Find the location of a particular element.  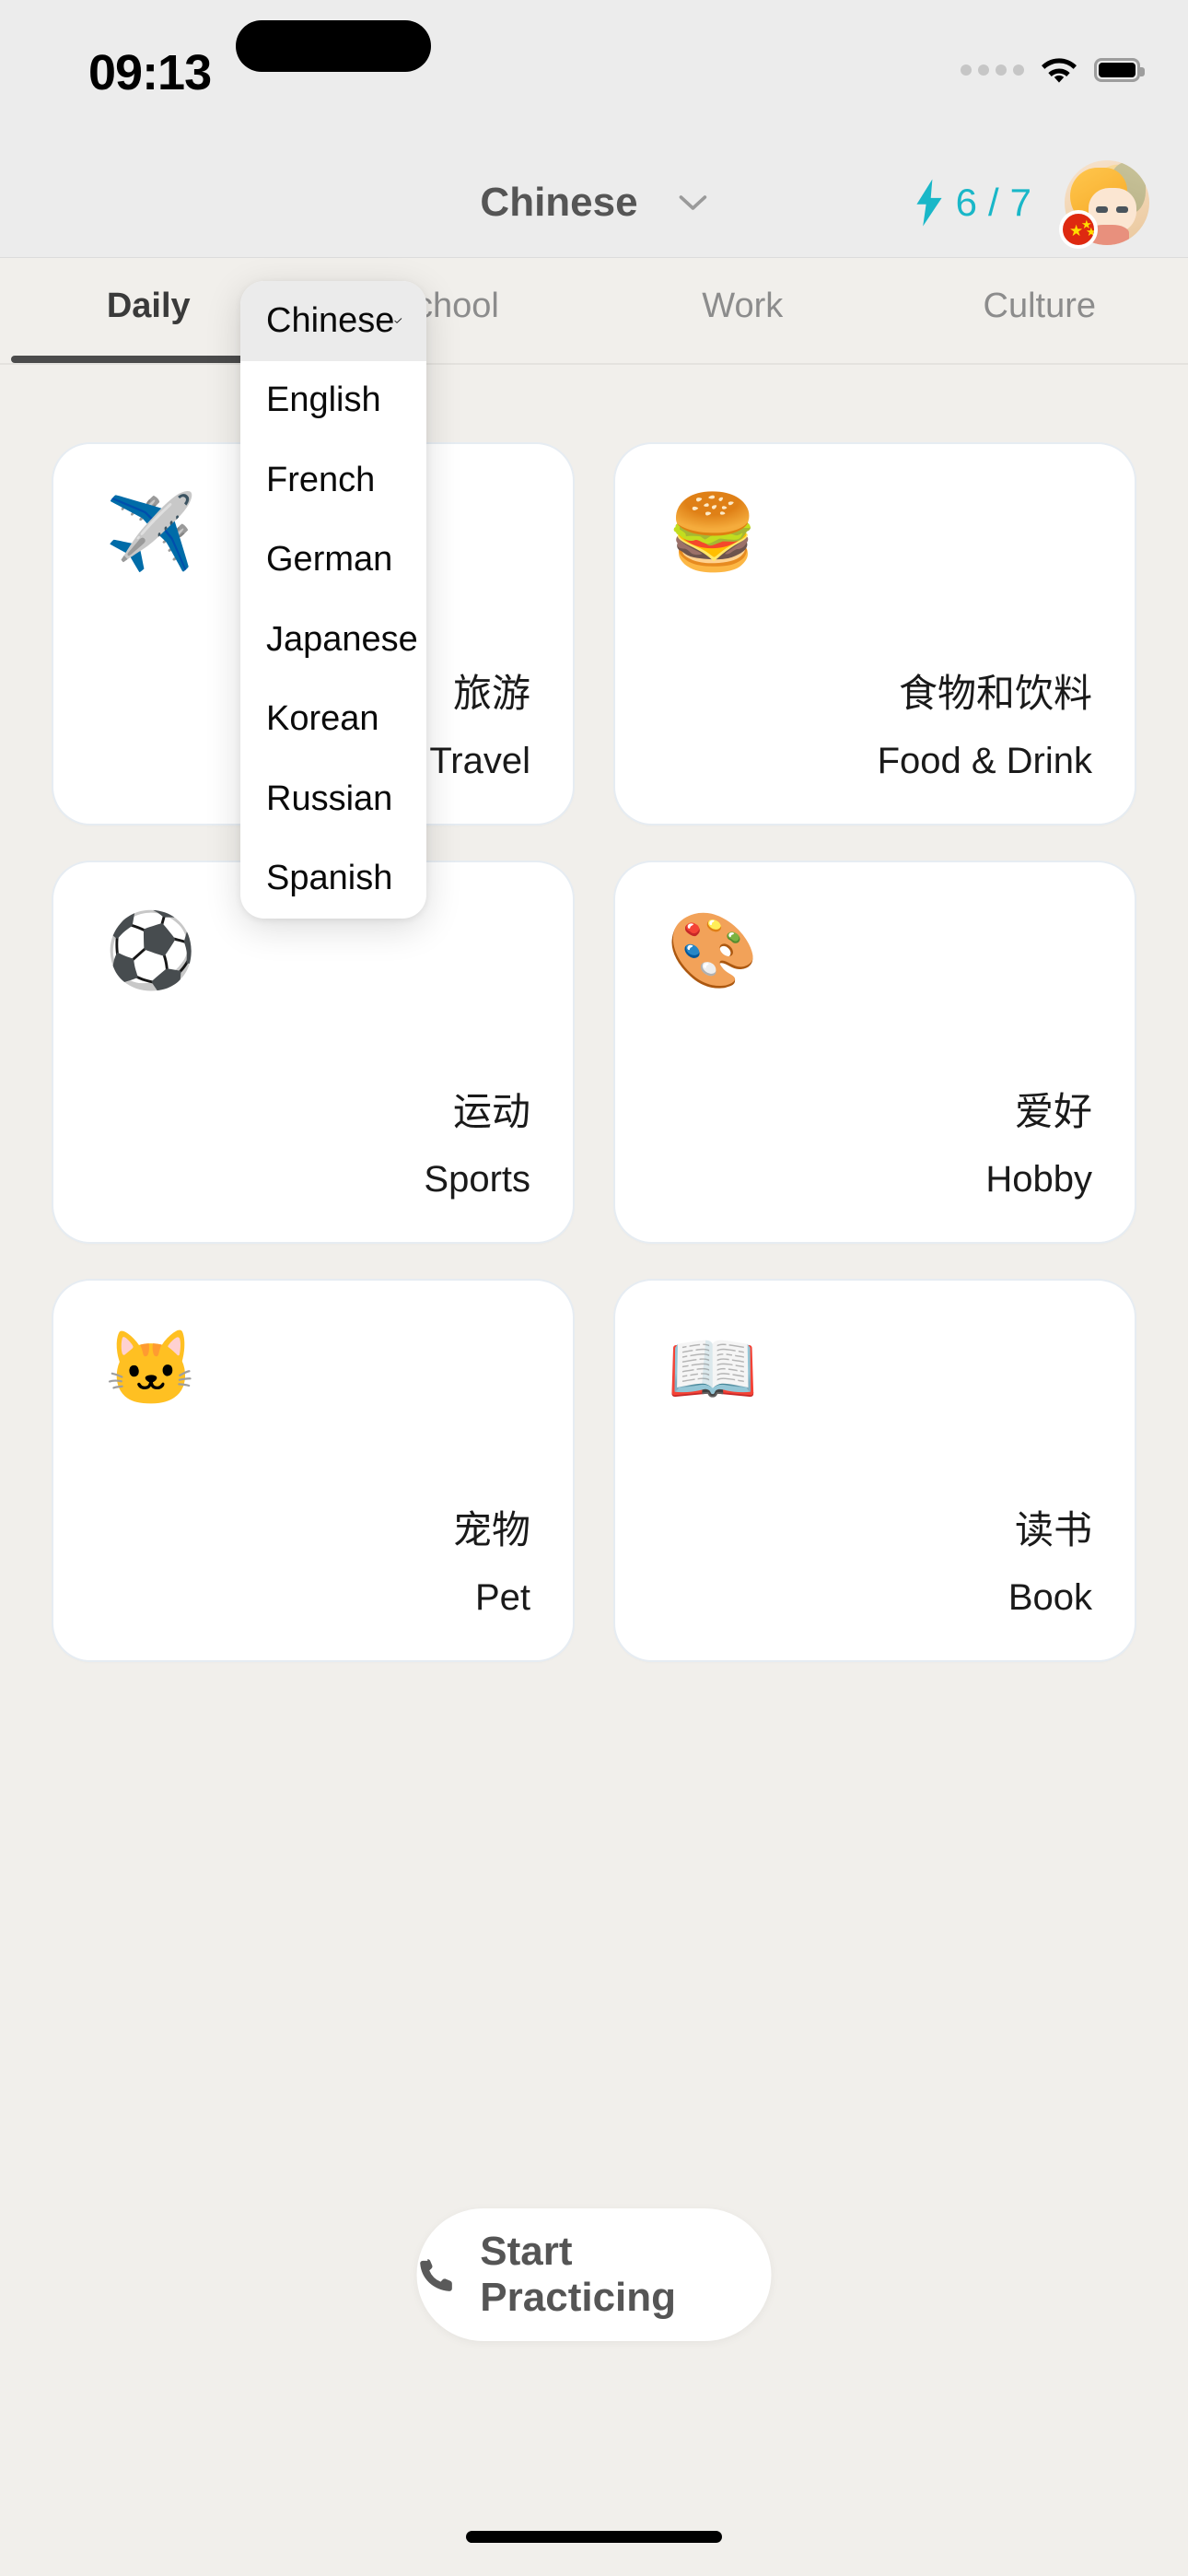

soccer-ball-icon: ⚽ is located at coordinates (151, 950).